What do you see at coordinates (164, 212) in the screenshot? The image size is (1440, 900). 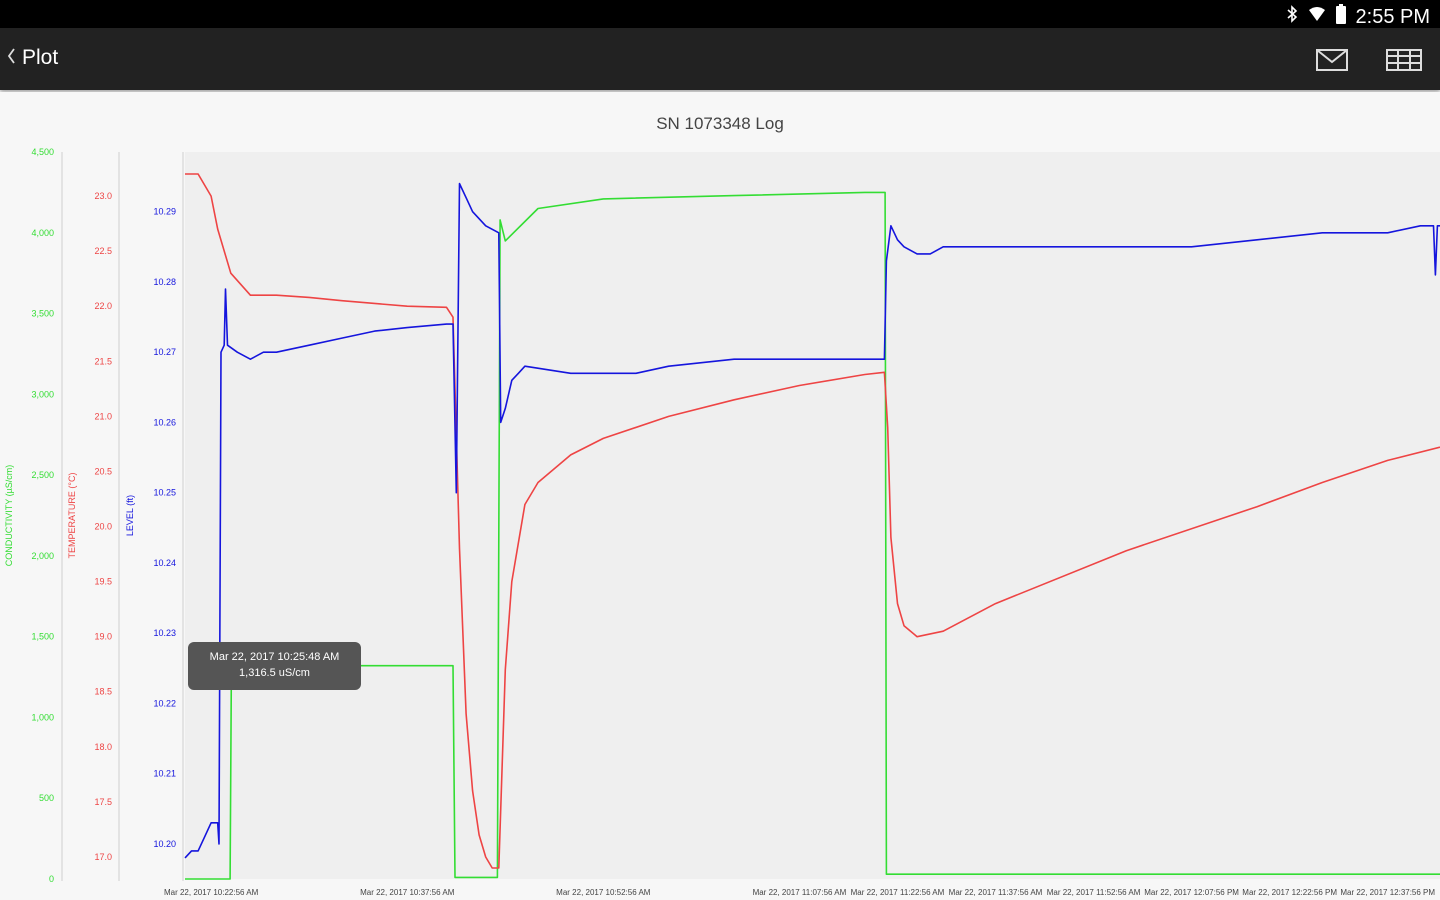 I see `level-tick-label: 10.29` at bounding box center [164, 212].